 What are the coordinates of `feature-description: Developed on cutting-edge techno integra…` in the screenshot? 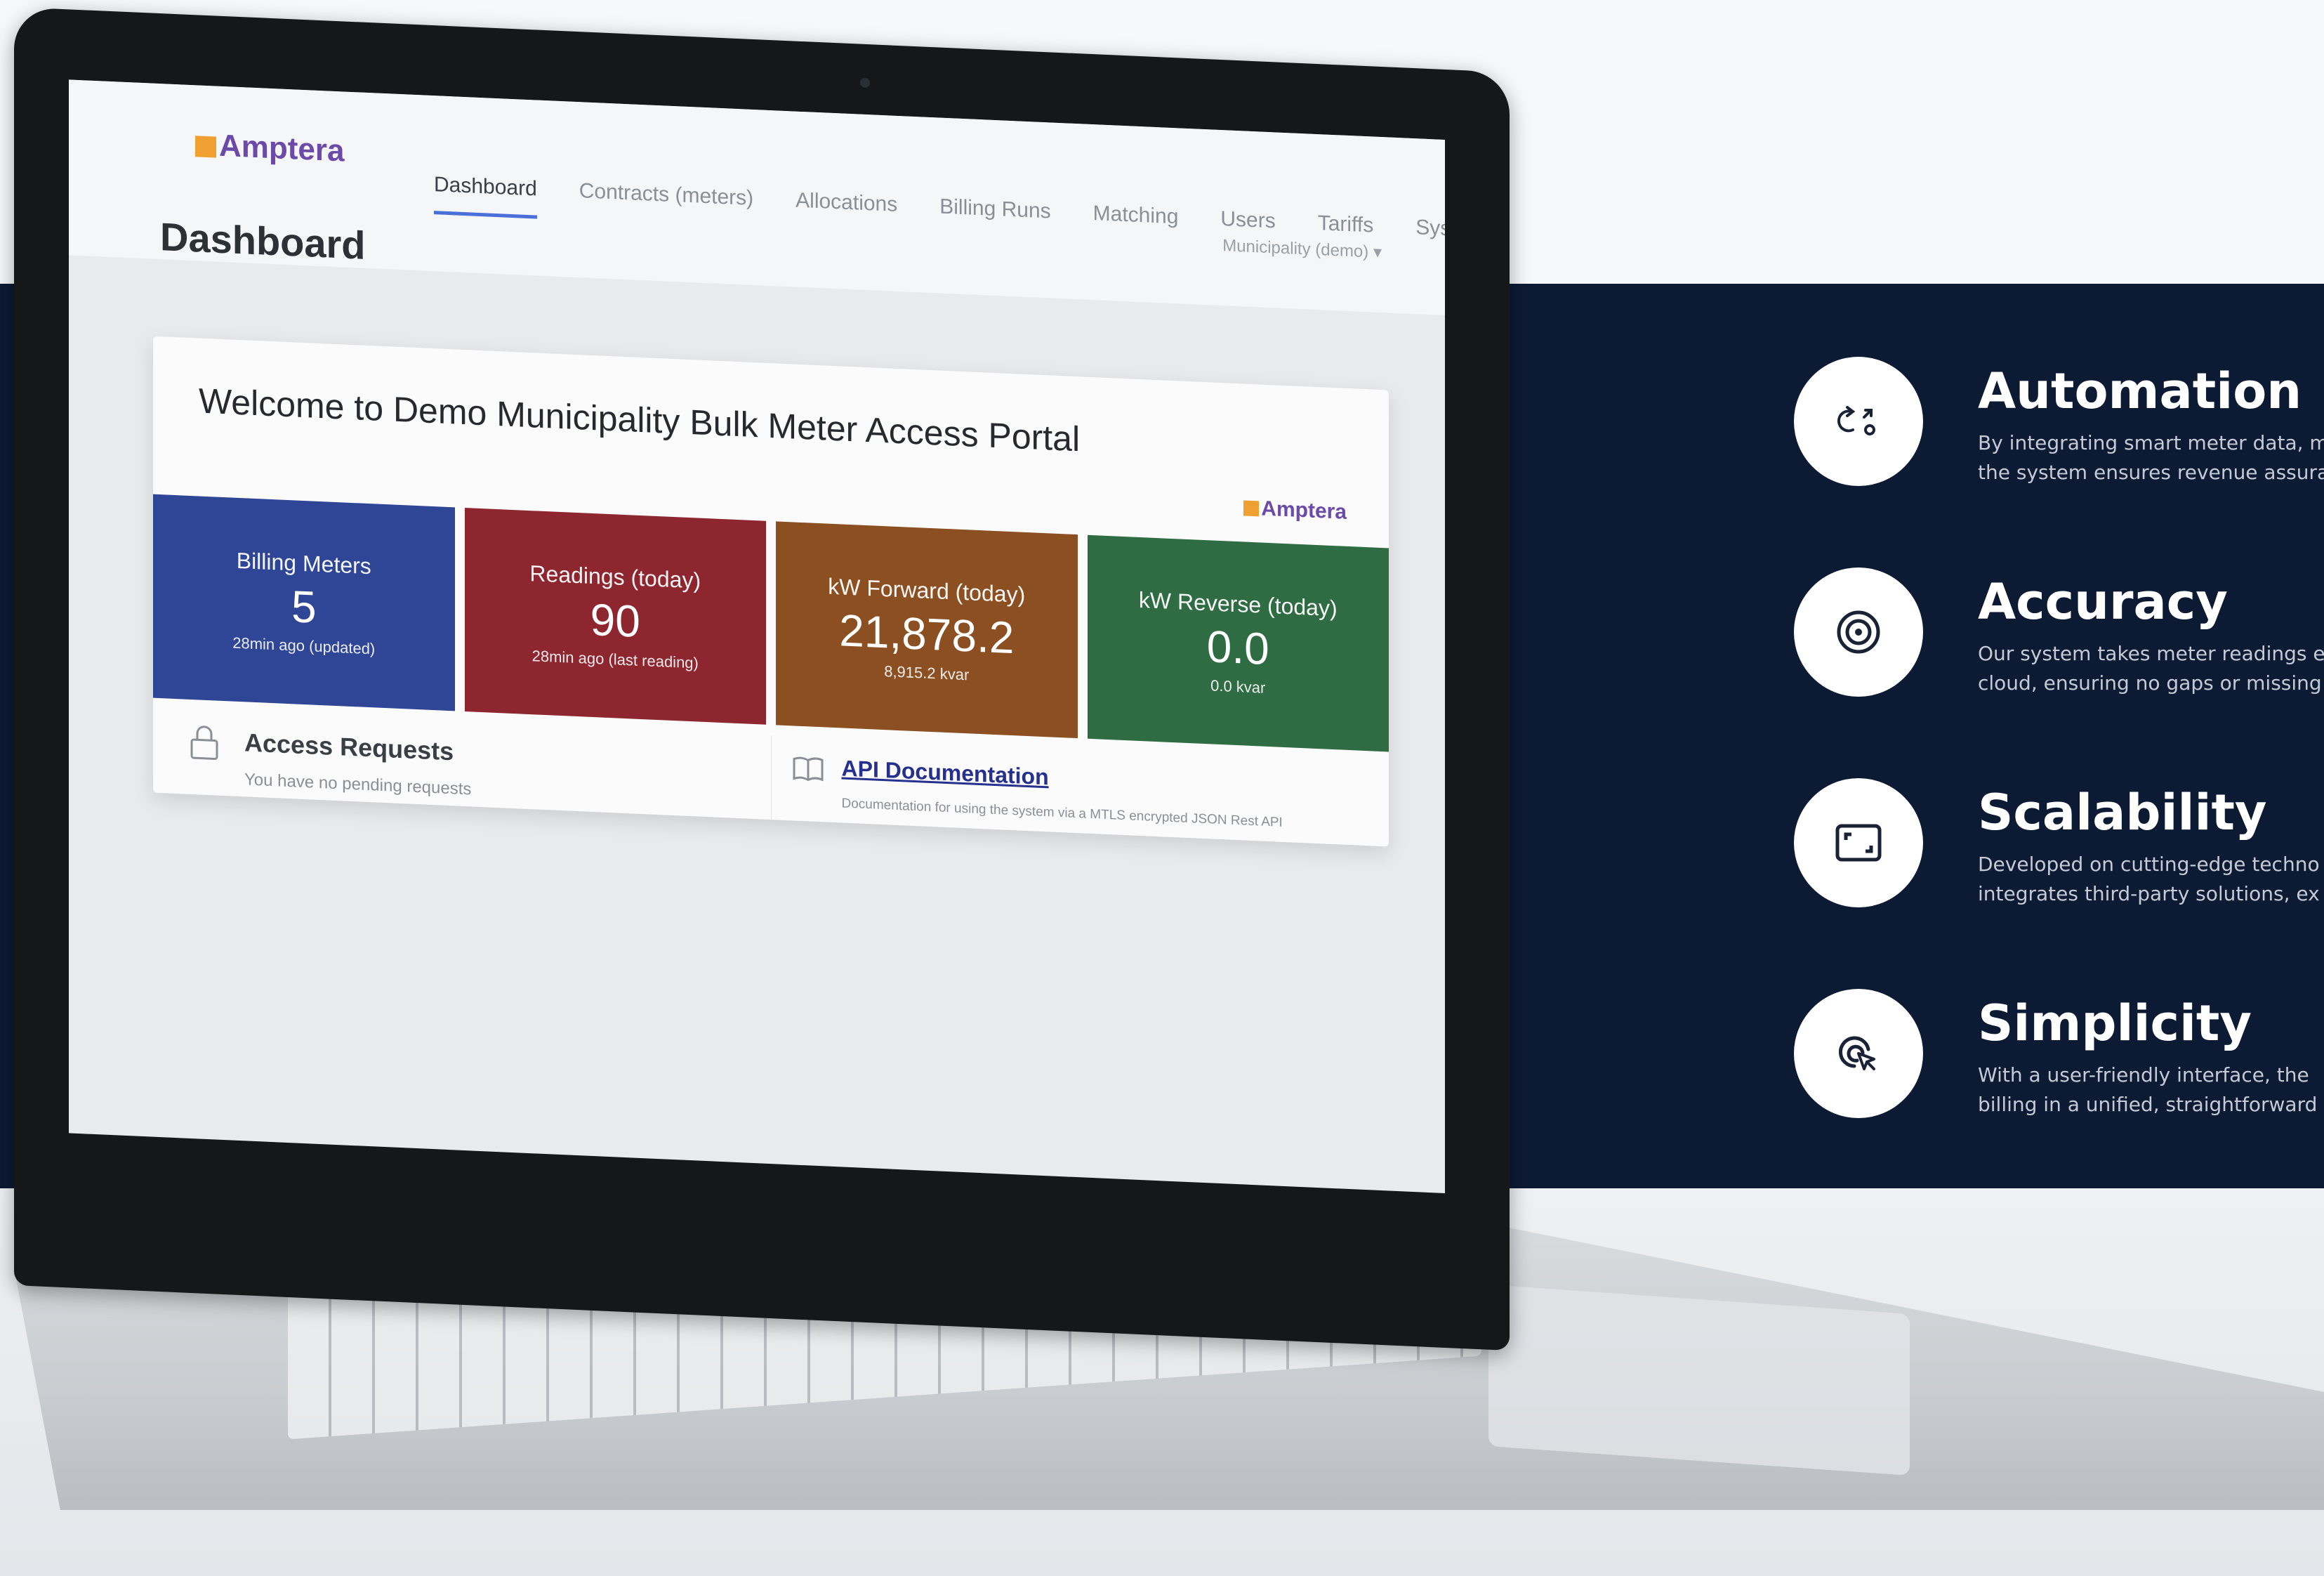 It's located at (2151, 880).